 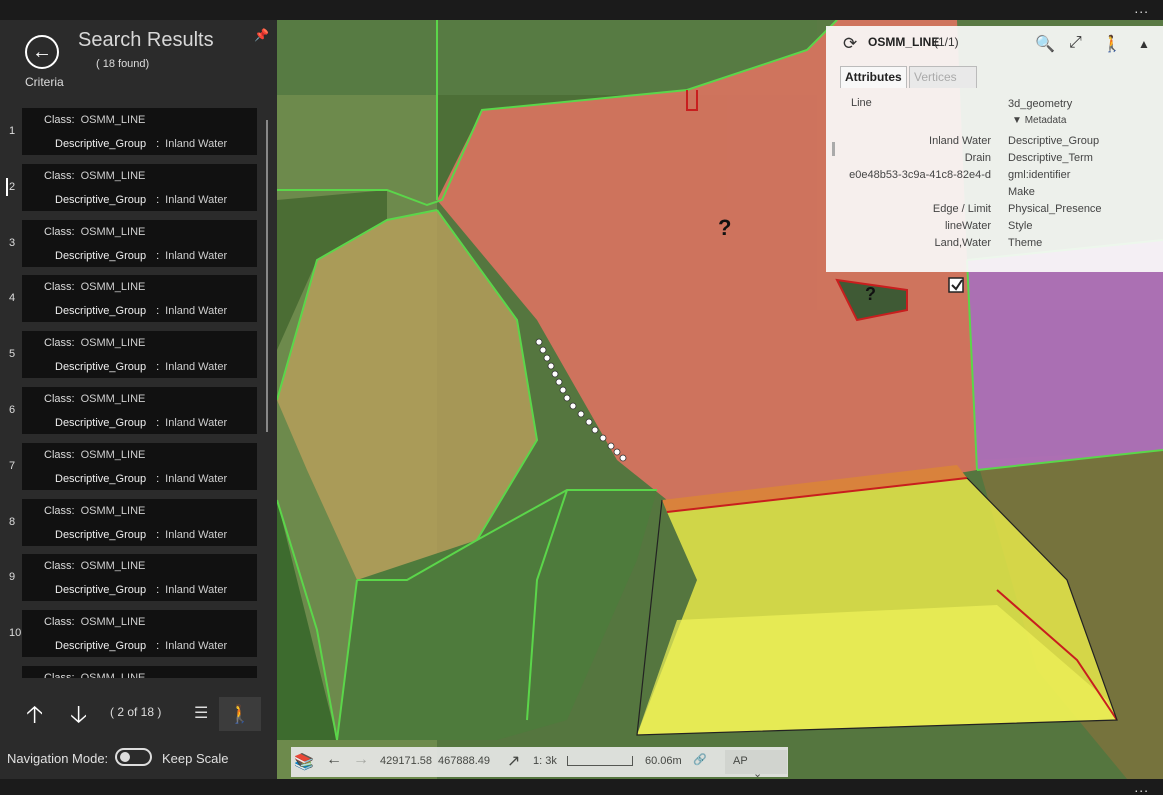 What do you see at coordinates (261, 35) in the screenshot?
I see `pin-icon: 📌` at bounding box center [261, 35].